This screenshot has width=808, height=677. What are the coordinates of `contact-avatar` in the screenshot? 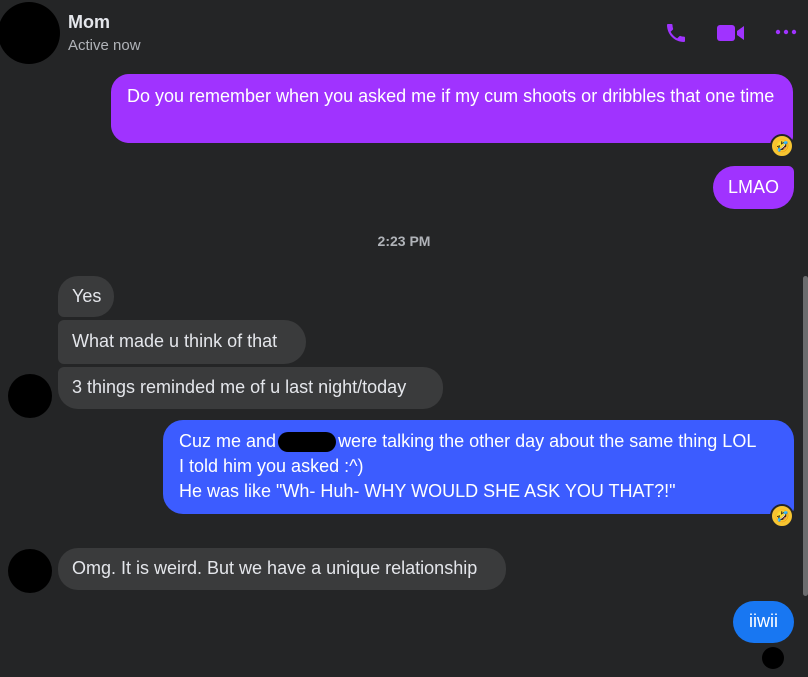 It's located at (30, 33).